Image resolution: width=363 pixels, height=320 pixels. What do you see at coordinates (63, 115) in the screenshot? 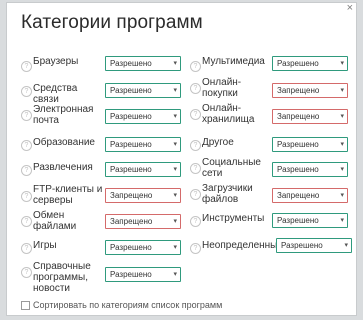
I see `category-label: Электронная почта` at bounding box center [63, 115].